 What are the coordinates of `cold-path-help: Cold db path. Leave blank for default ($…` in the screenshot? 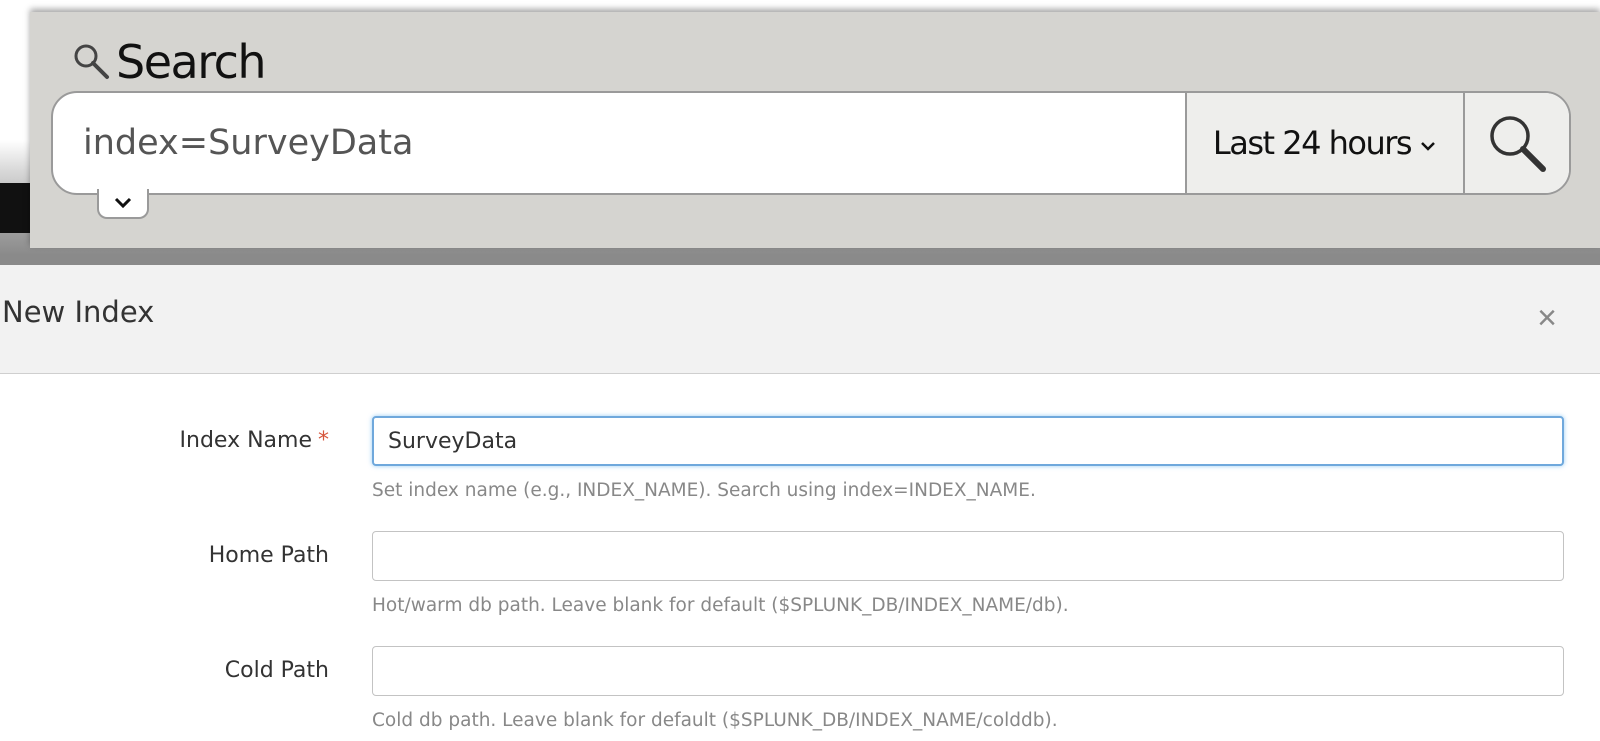 It's located at (715, 720).